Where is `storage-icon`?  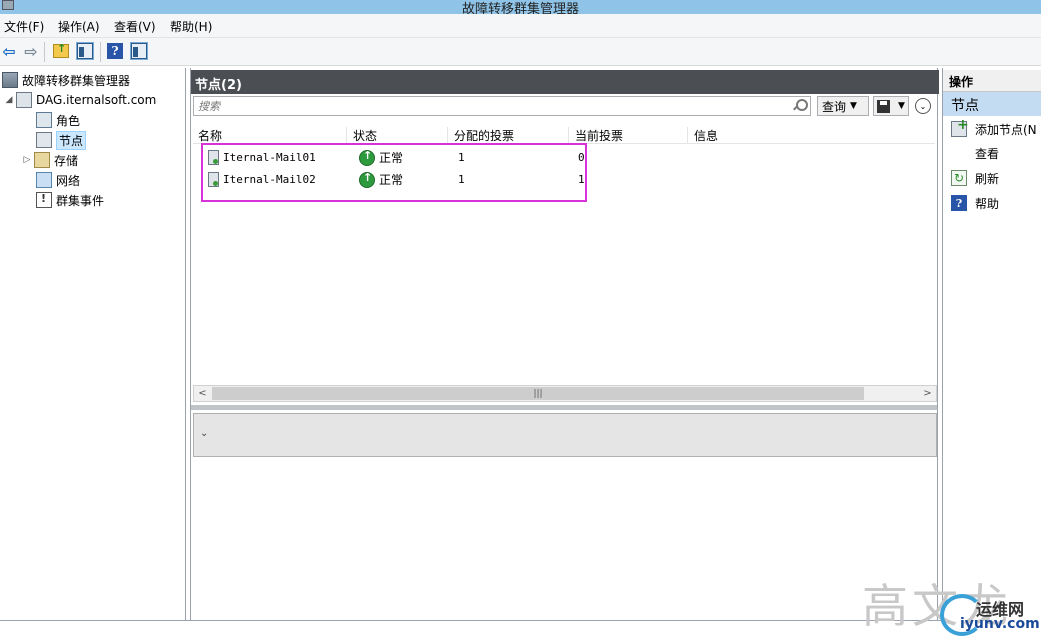
storage-icon is located at coordinates (42, 160).